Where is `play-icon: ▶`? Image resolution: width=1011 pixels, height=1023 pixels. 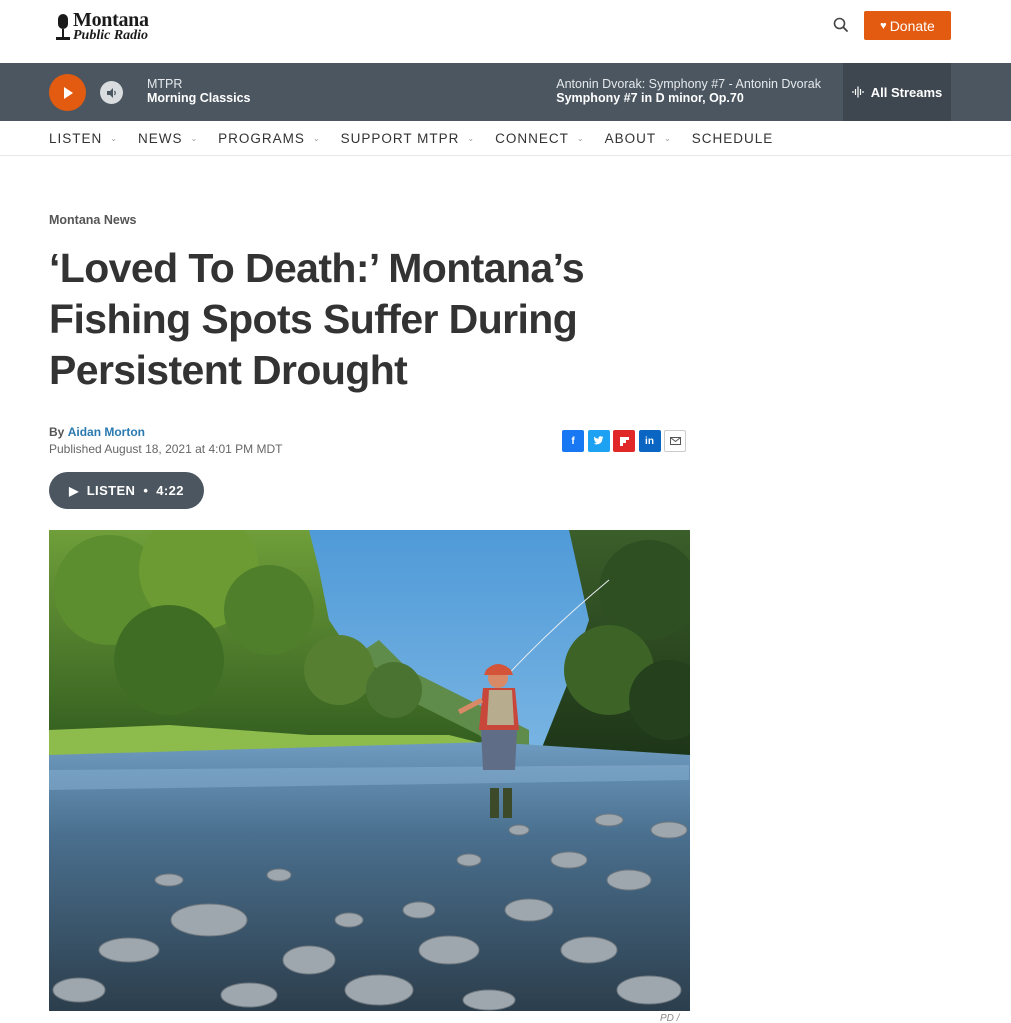 play-icon: ▶ is located at coordinates (74, 490).